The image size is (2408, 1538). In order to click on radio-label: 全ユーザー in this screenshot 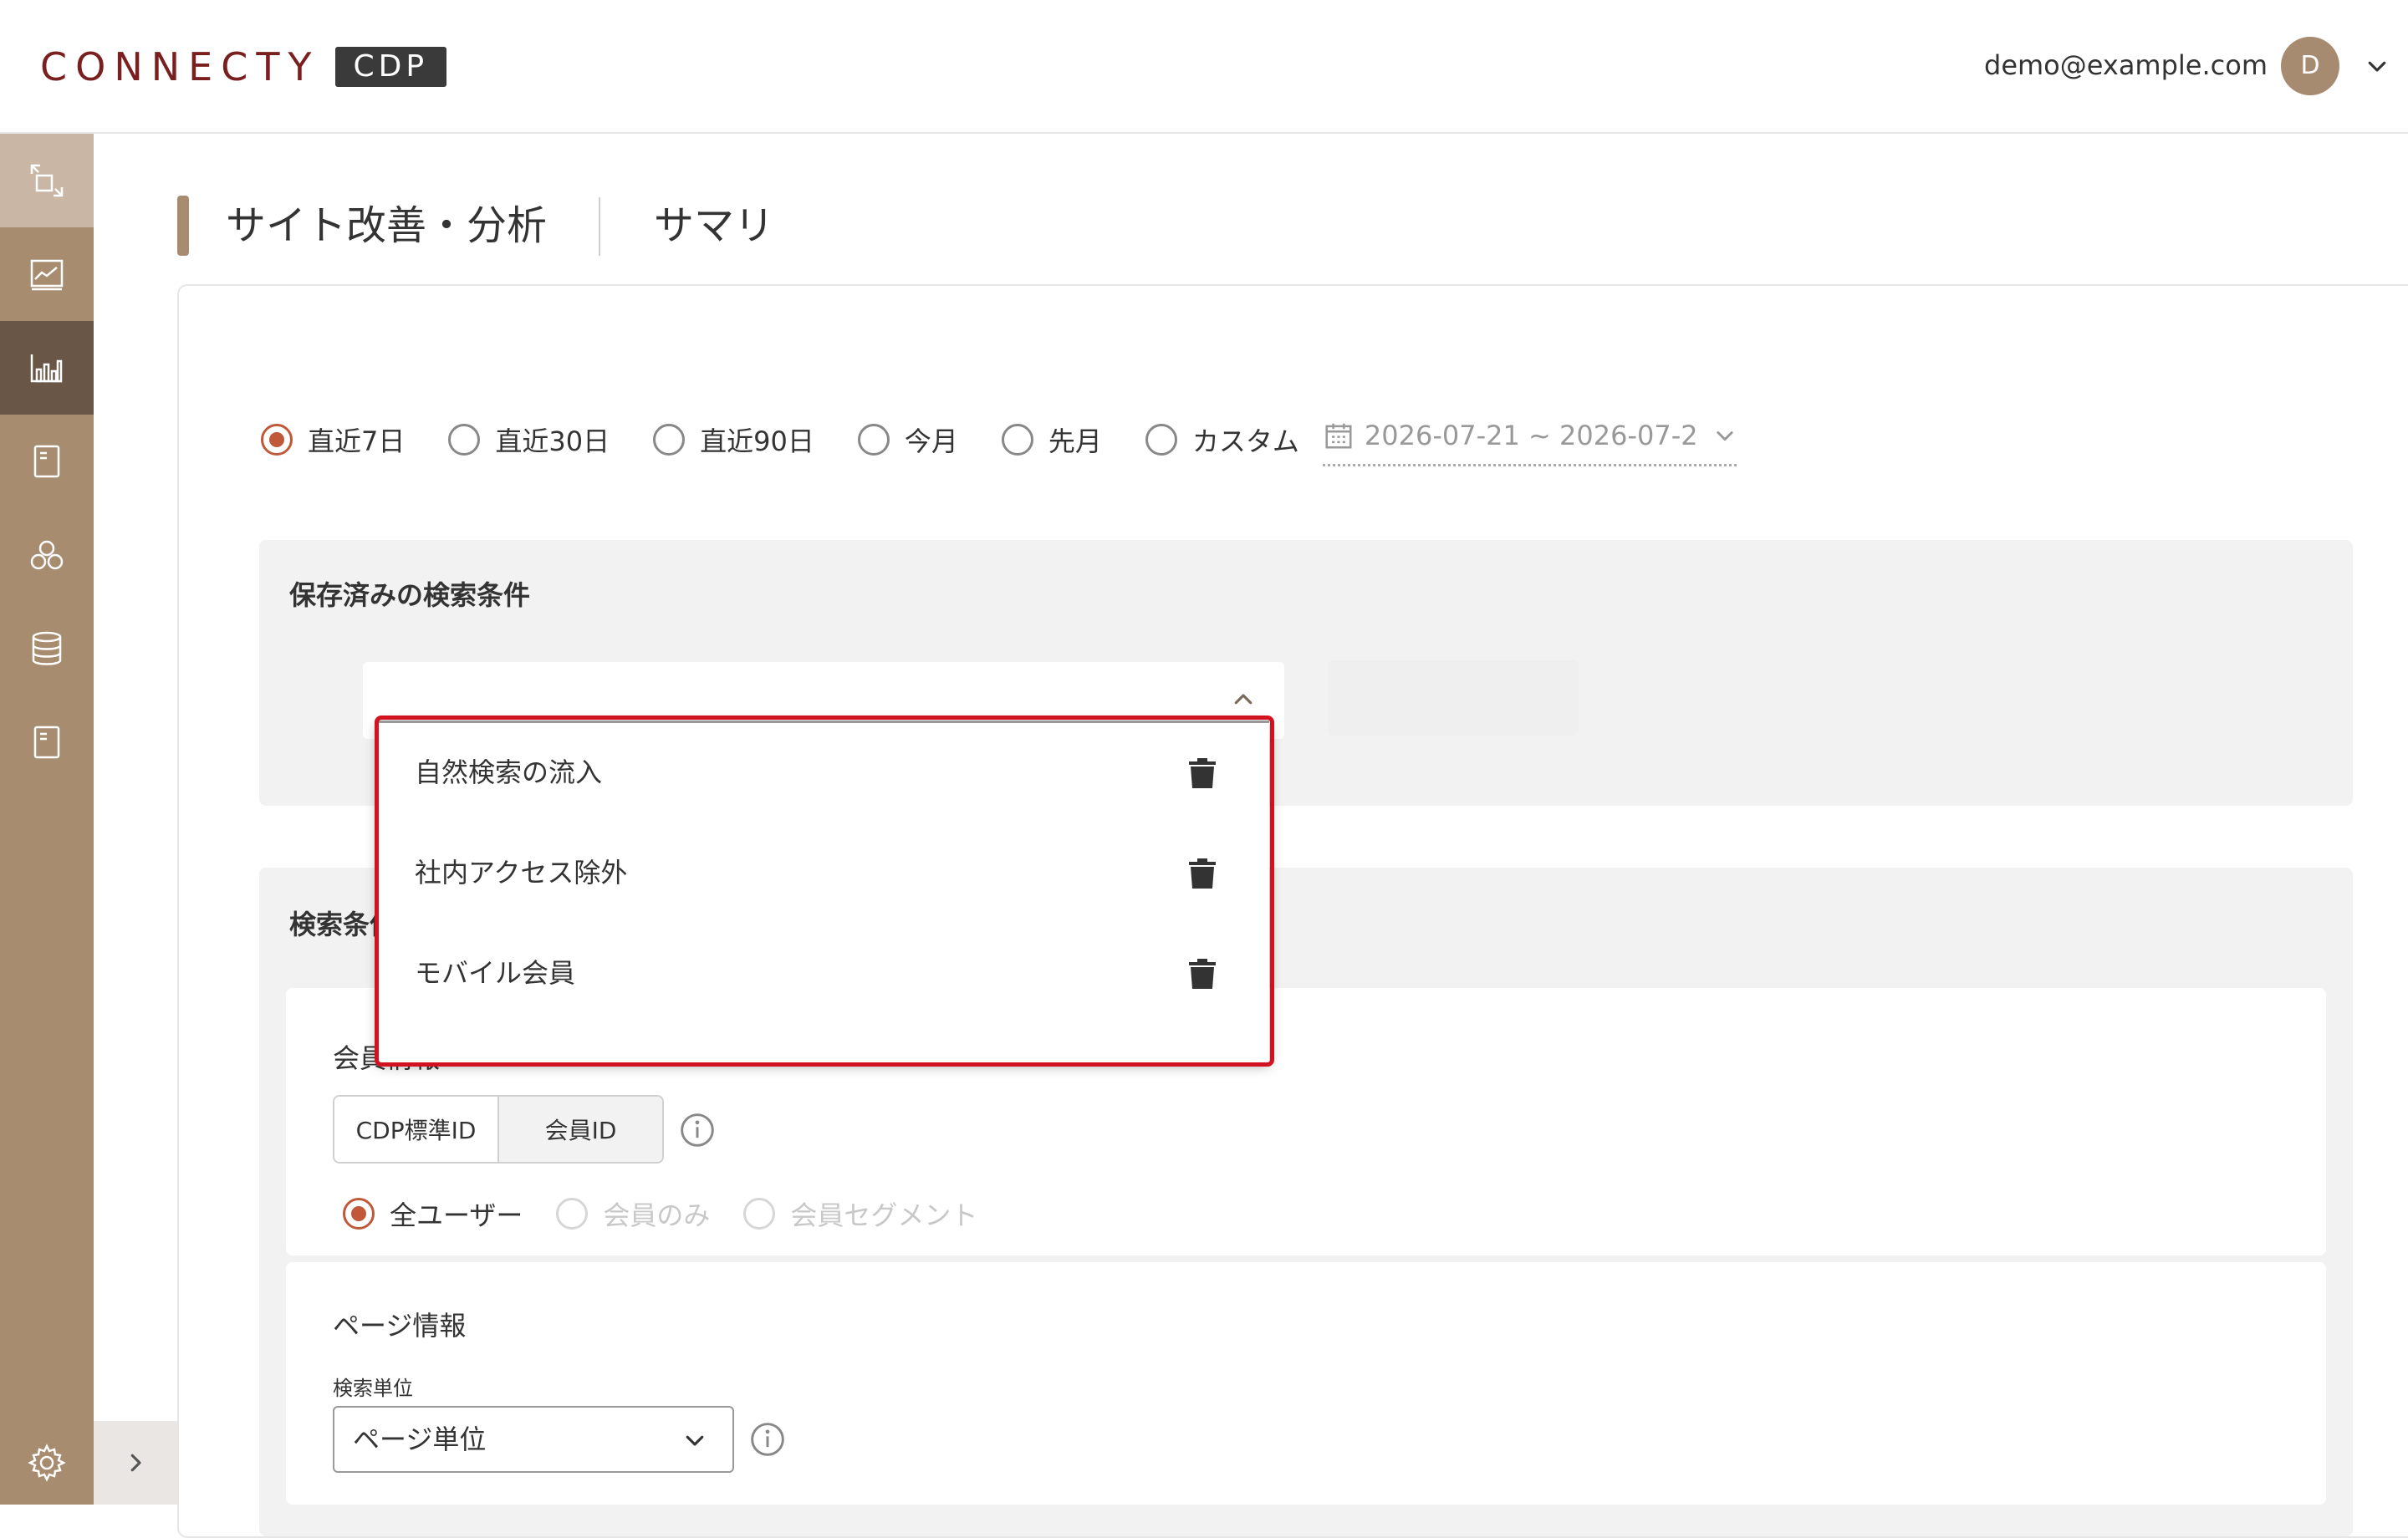, I will do `click(456, 1215)`.